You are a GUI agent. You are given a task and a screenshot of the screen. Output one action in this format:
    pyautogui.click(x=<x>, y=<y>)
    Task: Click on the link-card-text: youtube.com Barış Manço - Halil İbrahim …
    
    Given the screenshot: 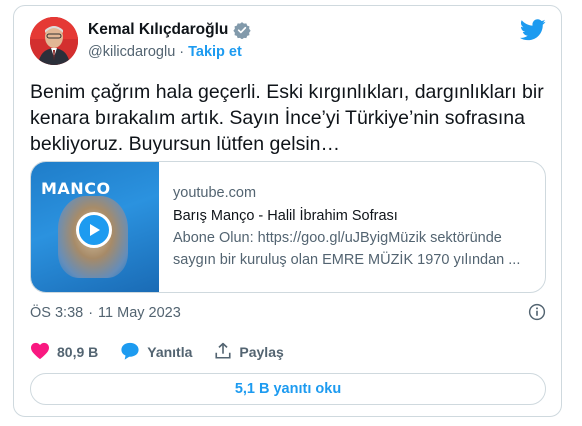 What is the action you would take?
    pyautogui.click(x=353, y=227)
    